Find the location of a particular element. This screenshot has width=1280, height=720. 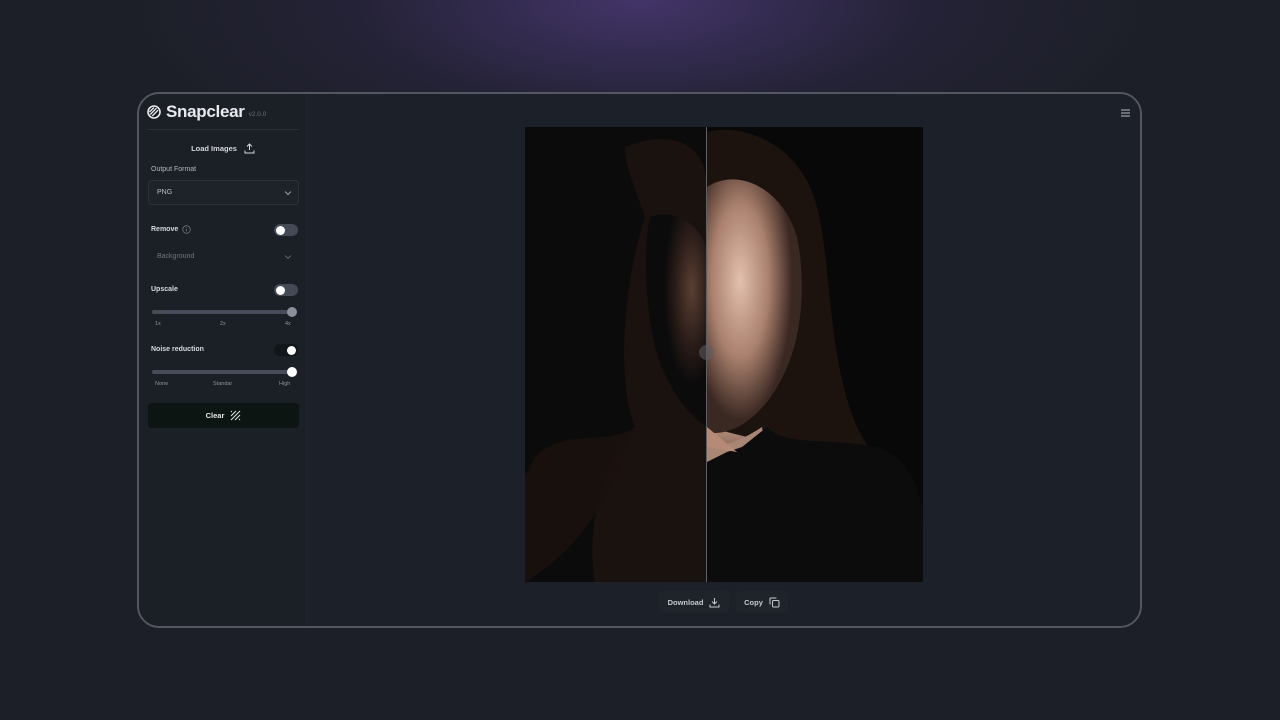

upscale-tick-2x: 2x is located at coordinates (223, 324).